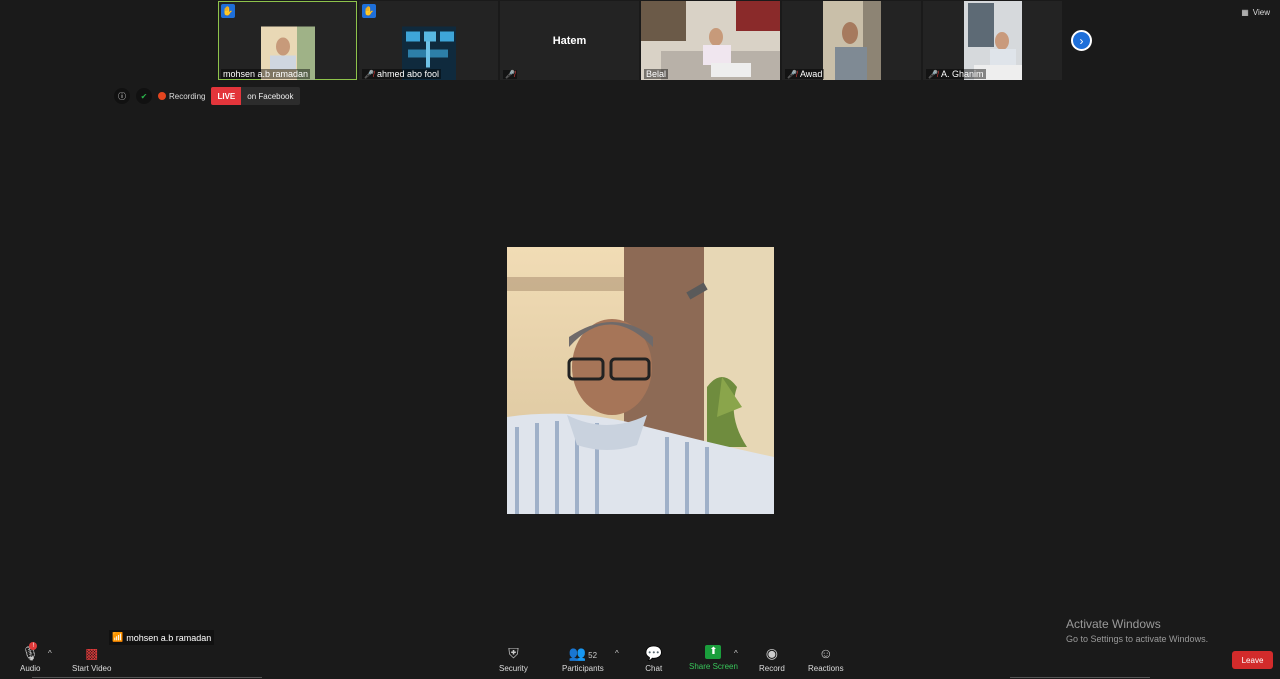  What do you see at coordinates (207, 96) in the screenshot?
I see `meeting-status-bar: ⓘ ✔ Recording LIVE on Facebook` at bounding box center [207, 96].